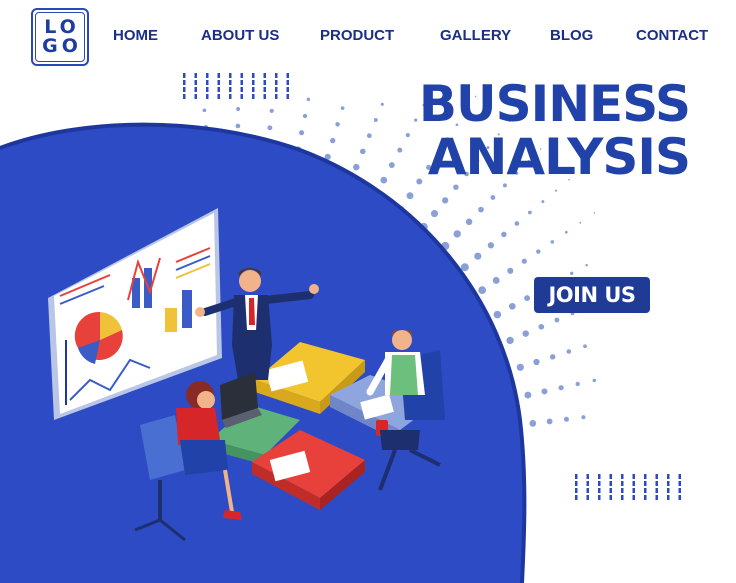 This screenshot has width=736, height=583. What do you see at coordinates (240, 35) in the screenshot?
I see `nav-about-us: ABOUT US` at bounding box center [240, 35].